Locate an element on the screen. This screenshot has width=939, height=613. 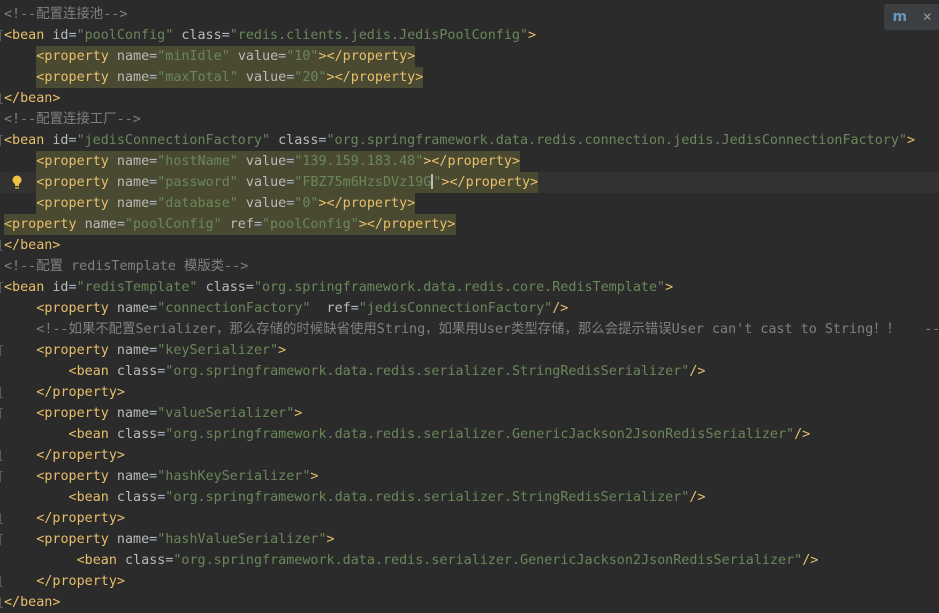
code-line: <property name="valueSerializer"> is located at coordinates (469, 413).